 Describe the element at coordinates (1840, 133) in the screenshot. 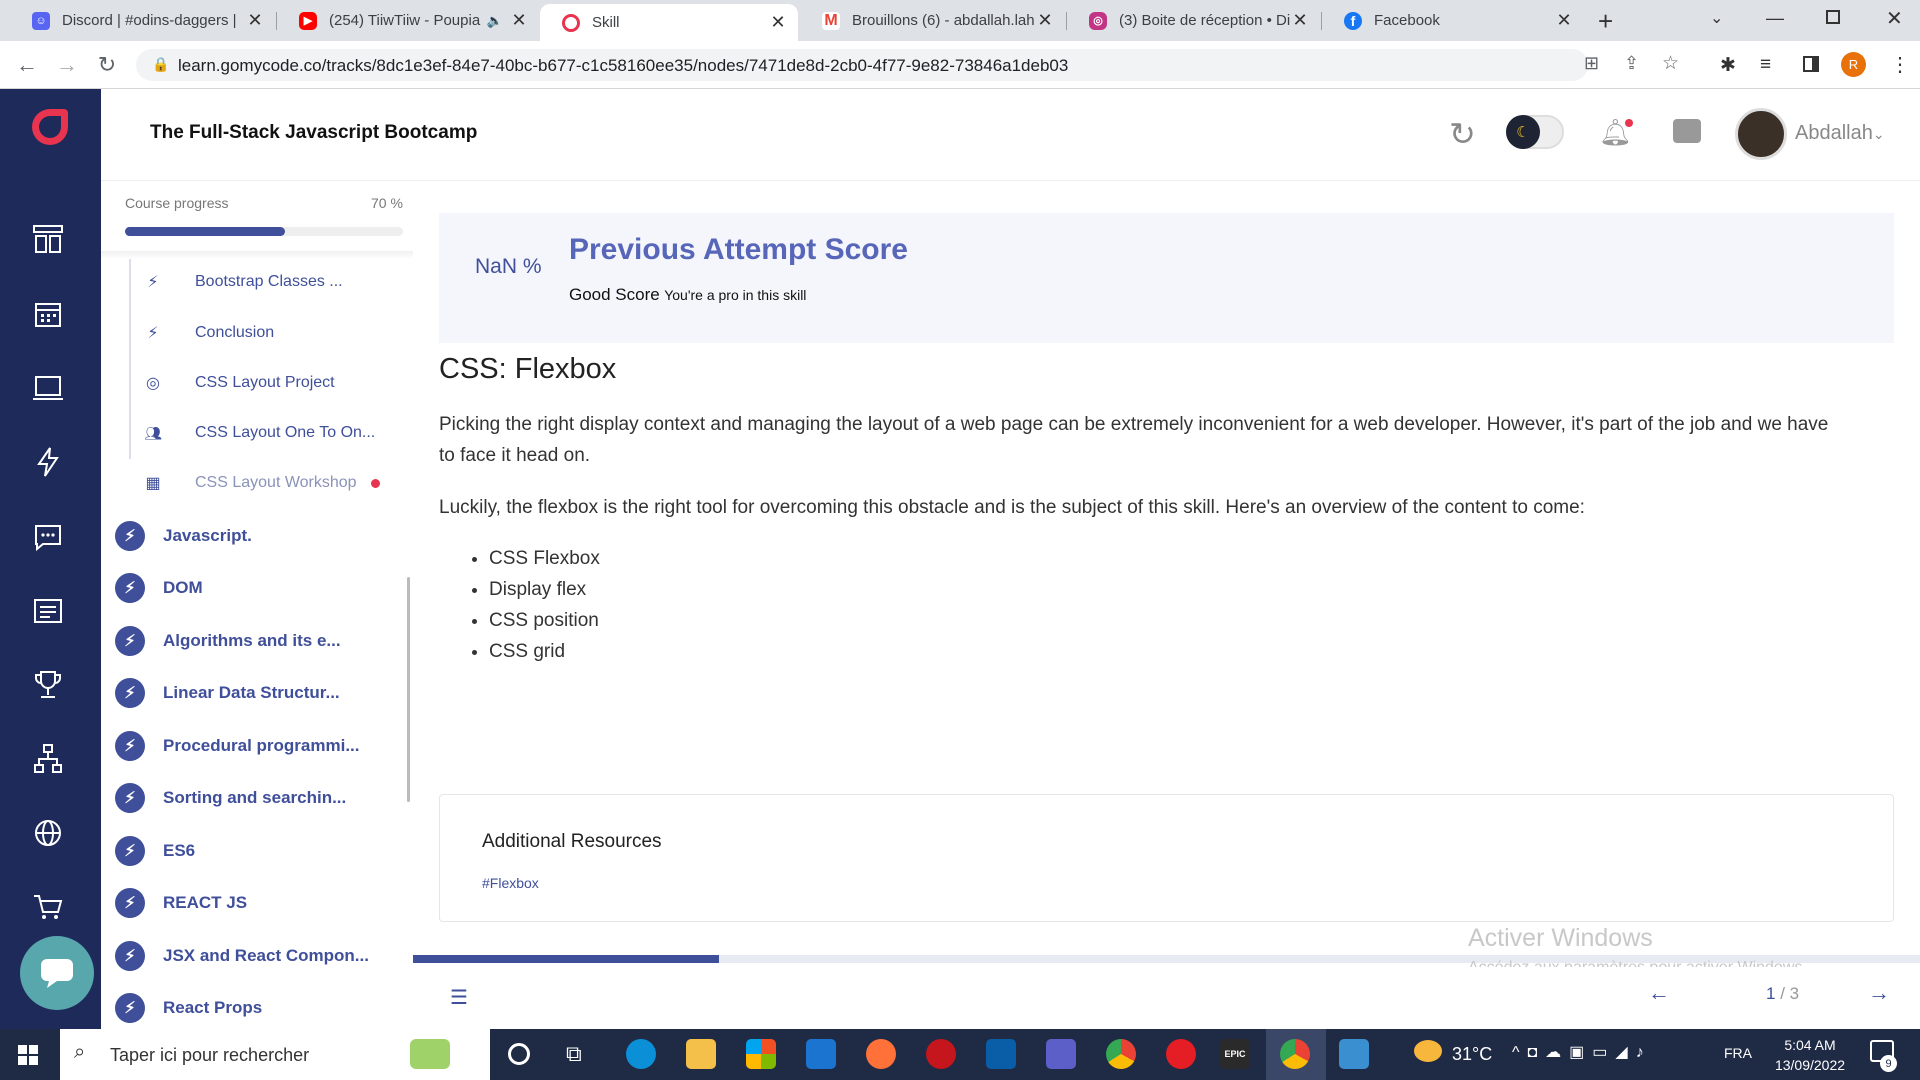

I see `user-menu: Abdallah⌄` at that location.